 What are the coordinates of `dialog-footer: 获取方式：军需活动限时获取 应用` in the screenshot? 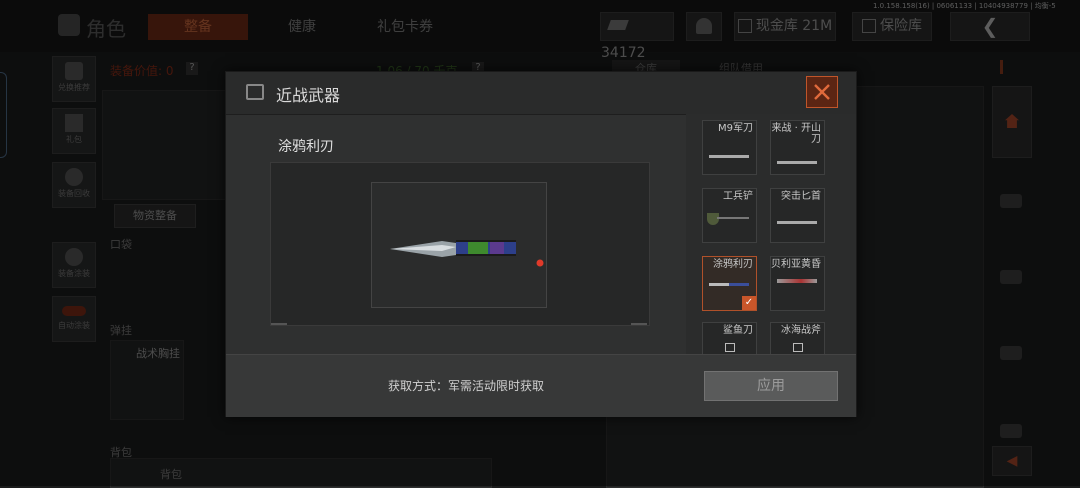 It's located at (541, 385).